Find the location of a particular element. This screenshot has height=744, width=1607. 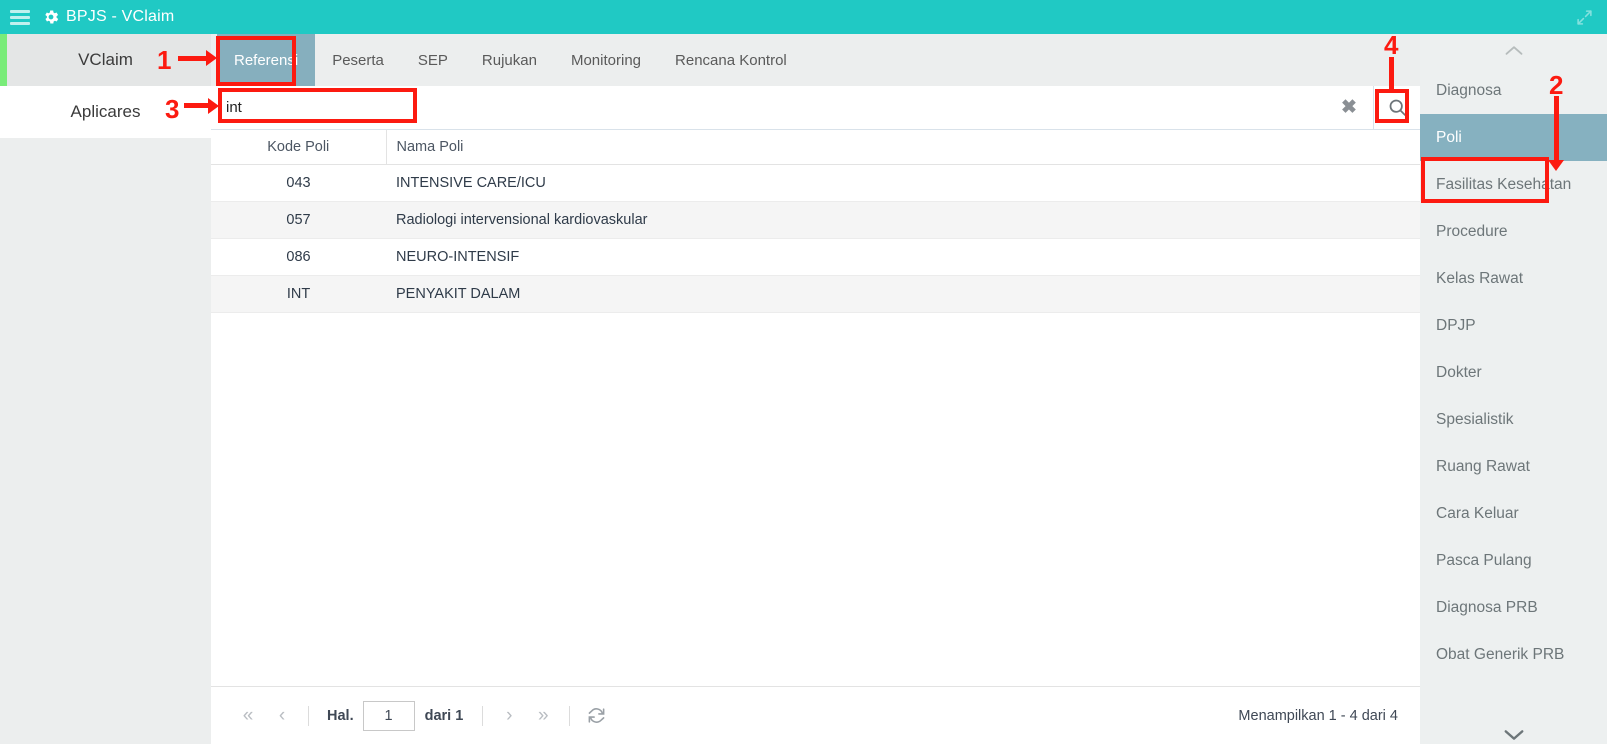

sidebar-item-cara-keluar: Cara Keluar is located at coordinates (1513, 513).